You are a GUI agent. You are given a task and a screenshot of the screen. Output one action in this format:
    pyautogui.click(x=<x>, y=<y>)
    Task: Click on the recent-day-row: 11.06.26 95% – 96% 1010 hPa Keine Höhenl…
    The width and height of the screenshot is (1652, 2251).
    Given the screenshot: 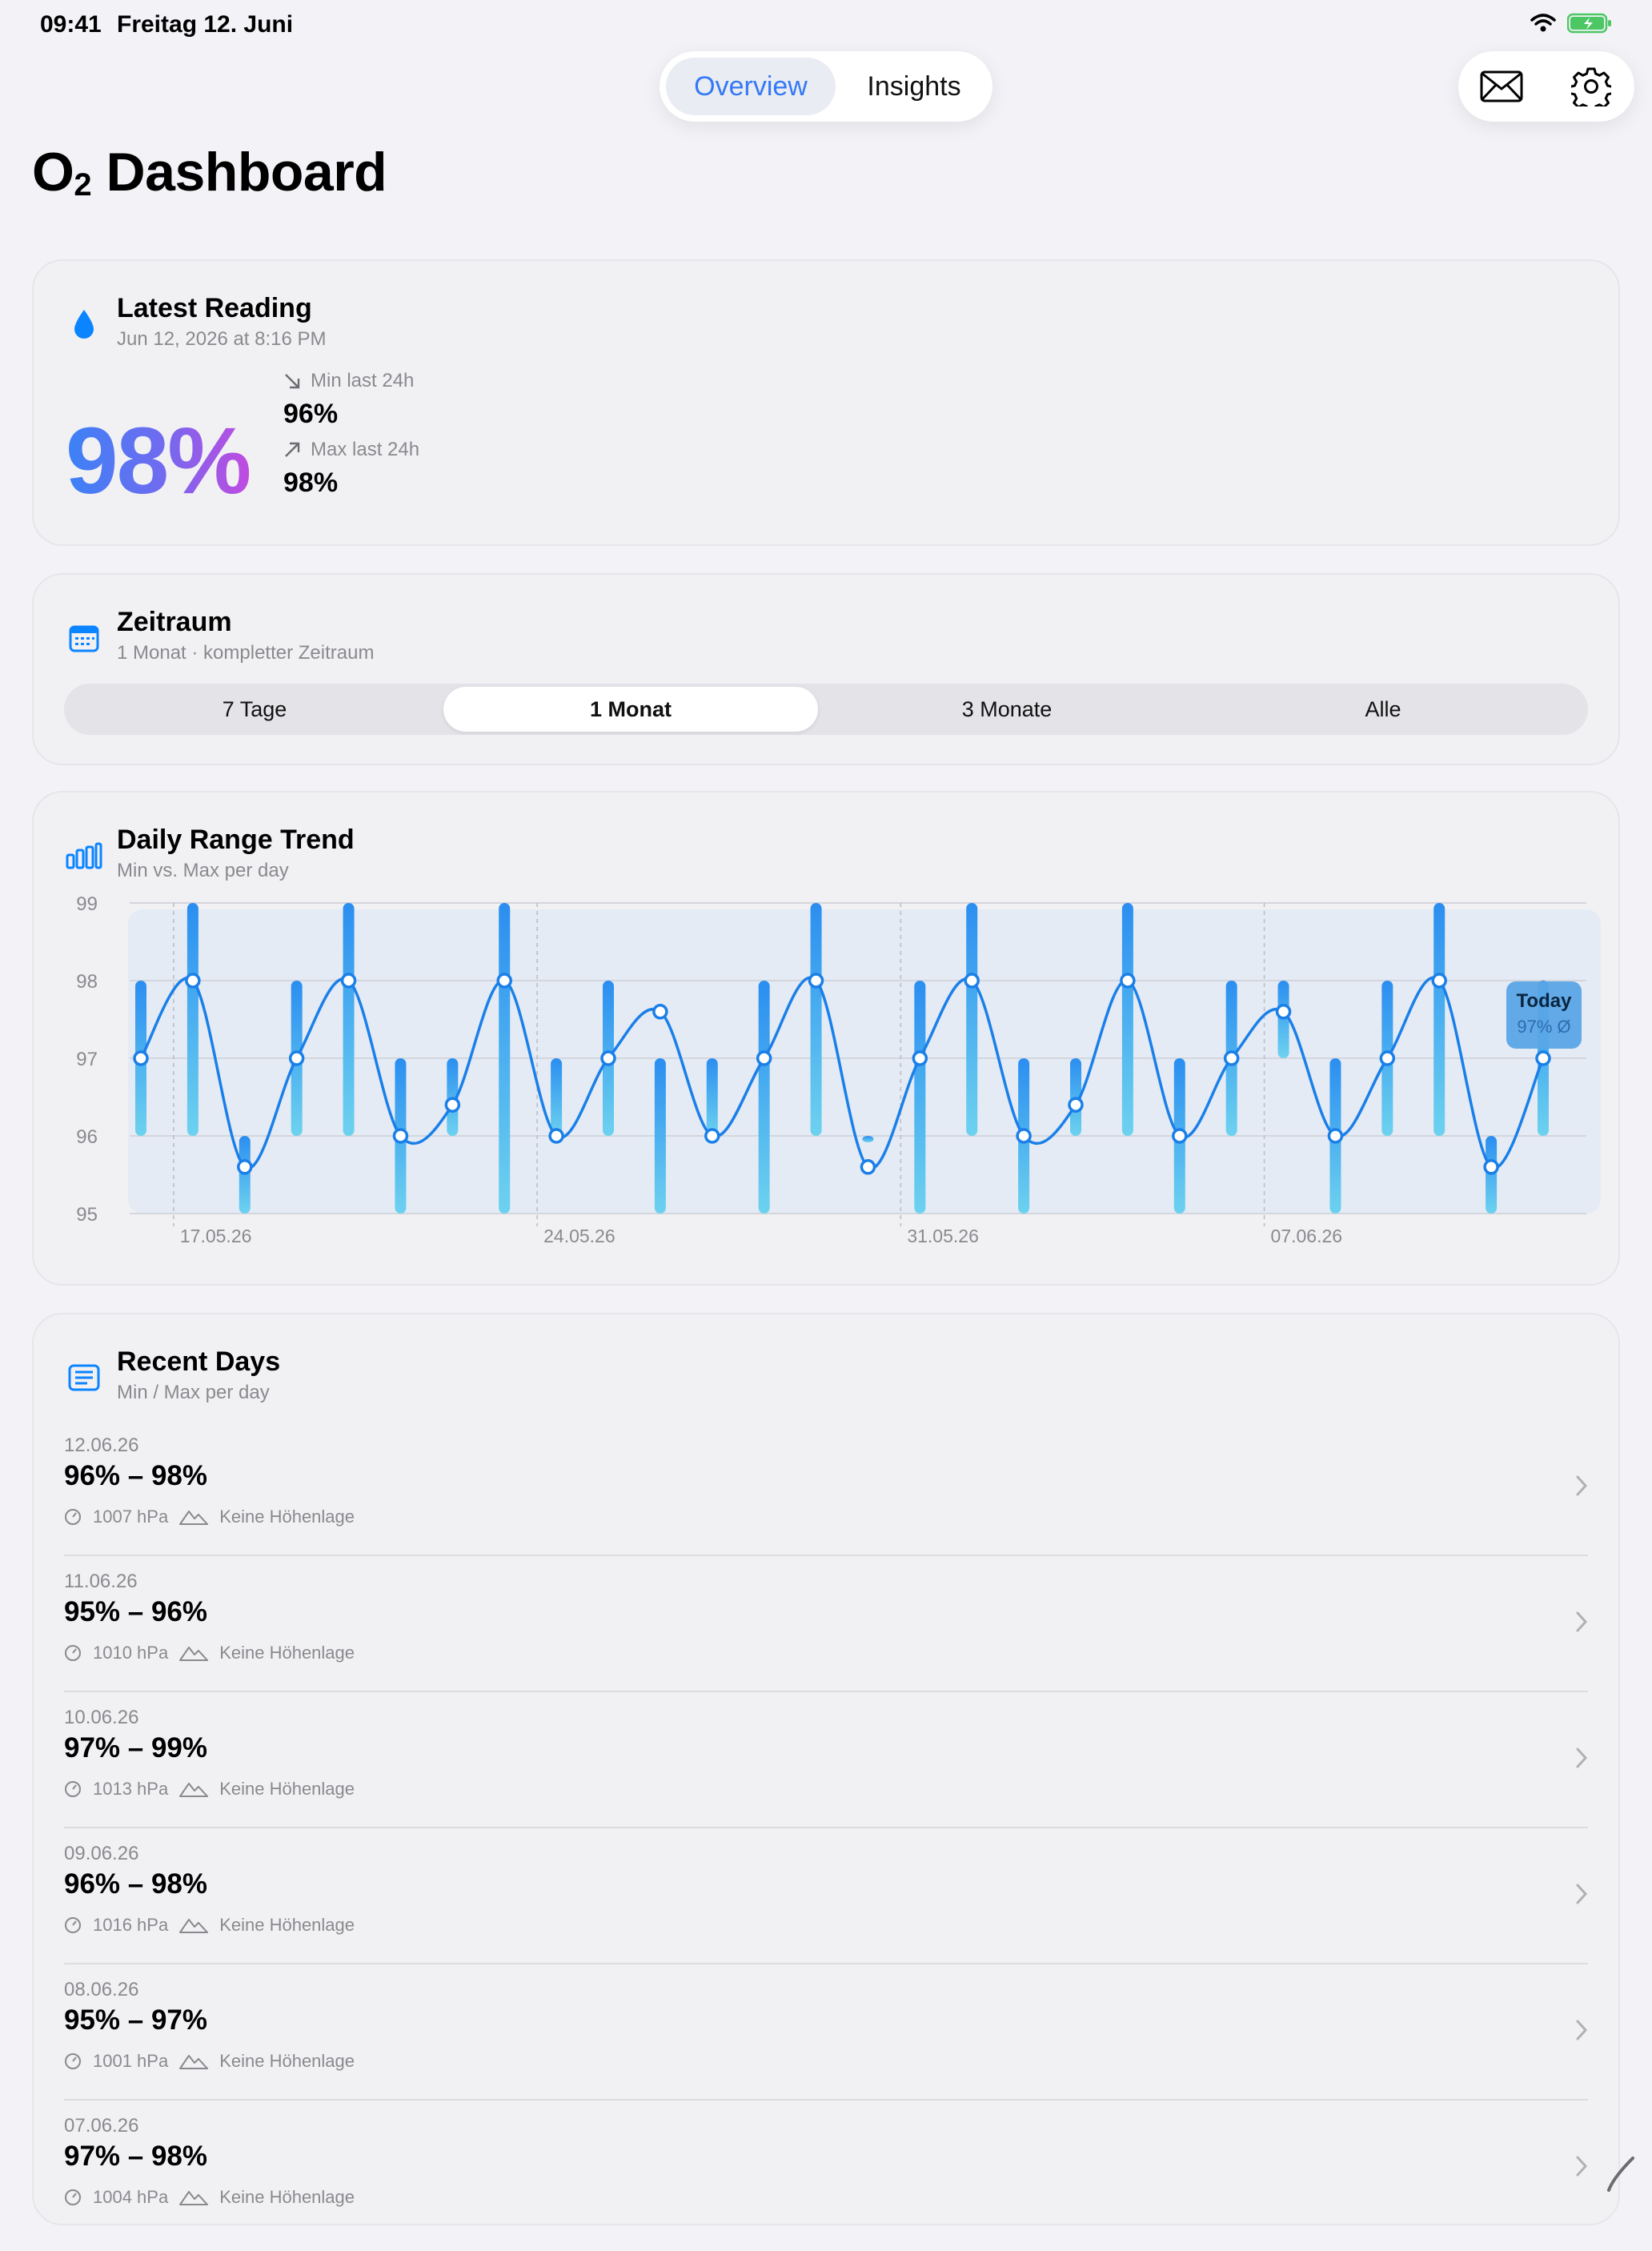 What is the action you would take?
    pyautogui.click(x=826, y=1639)
    